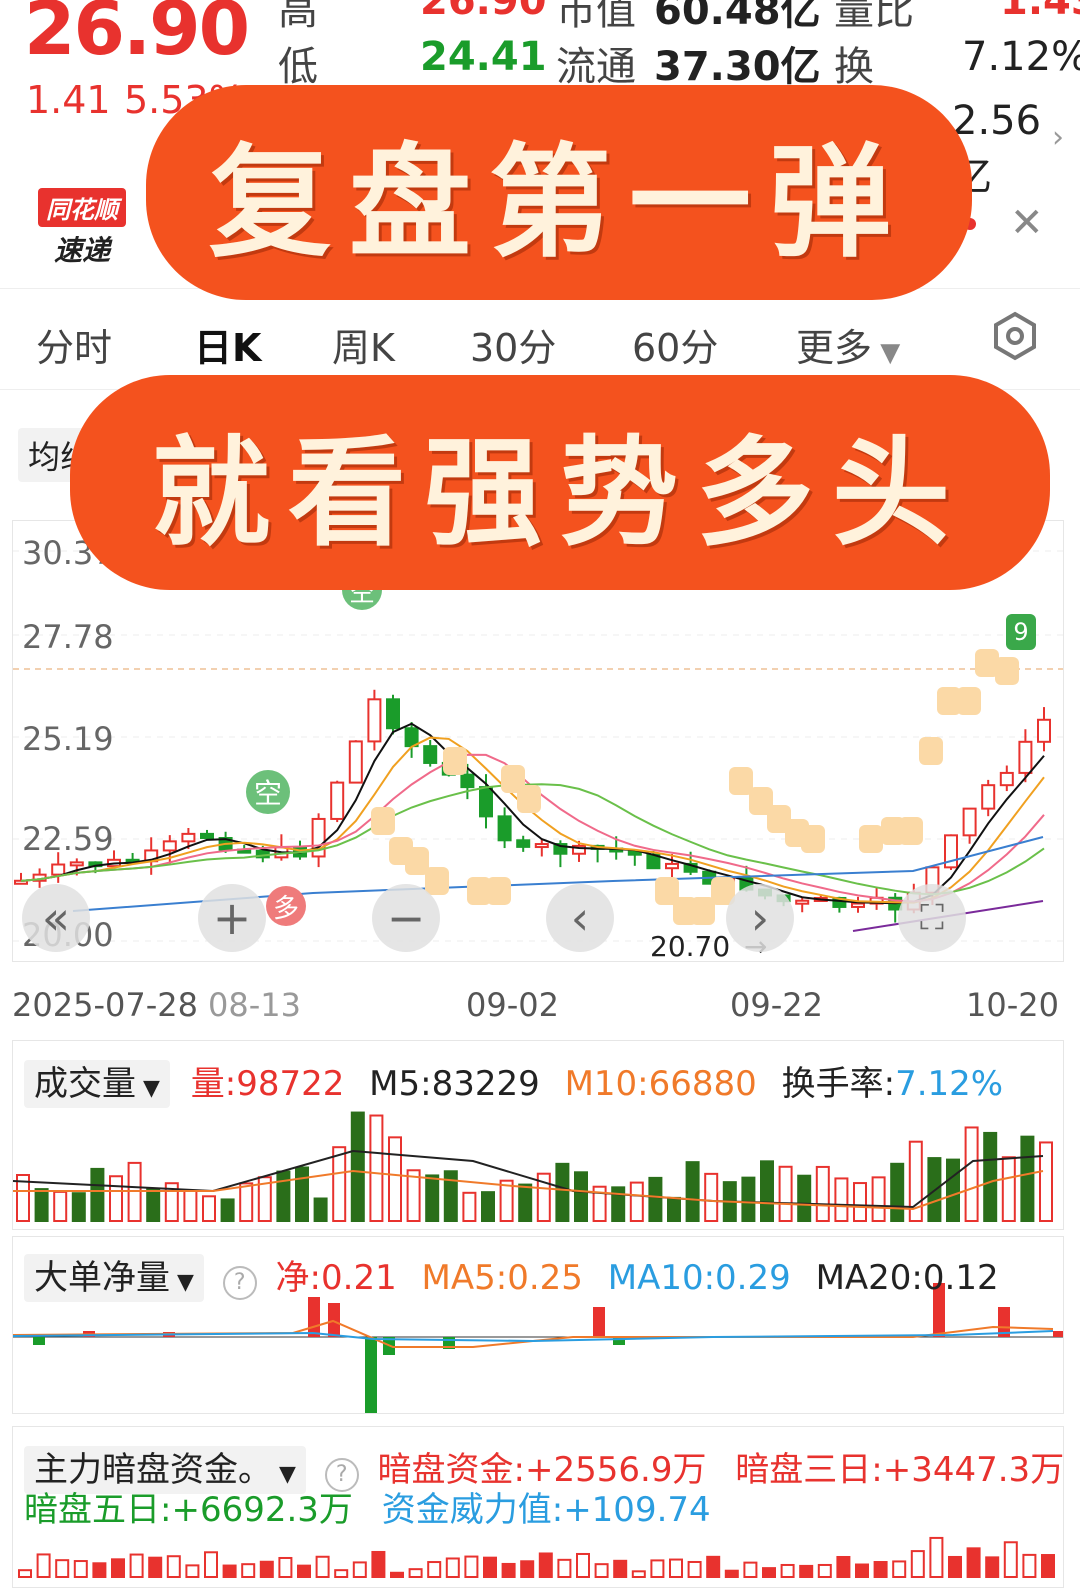 The width and height of the screenshot is (1080, 1588). Describe the element at coordinates (56, 918) in the screenshot. I see `scroll-left-fast-button: «` at that location.